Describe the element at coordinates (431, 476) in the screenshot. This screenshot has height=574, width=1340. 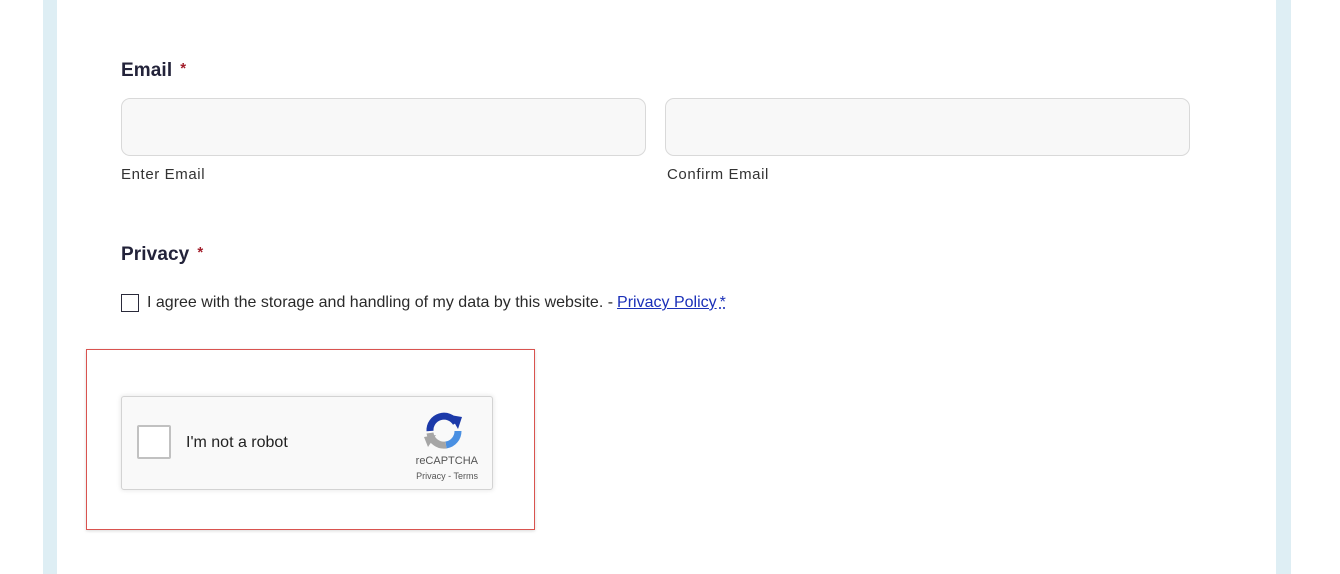
I see `recaptcha-privacy-link: Privacy` at that location.